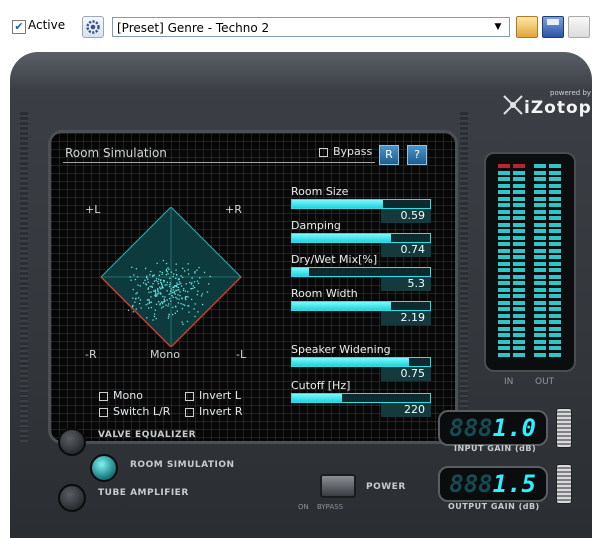 This screenshot has width=592, height=538. I want to click on preset-value: [Preset] Genre - Techno 2, so click(193, 28).